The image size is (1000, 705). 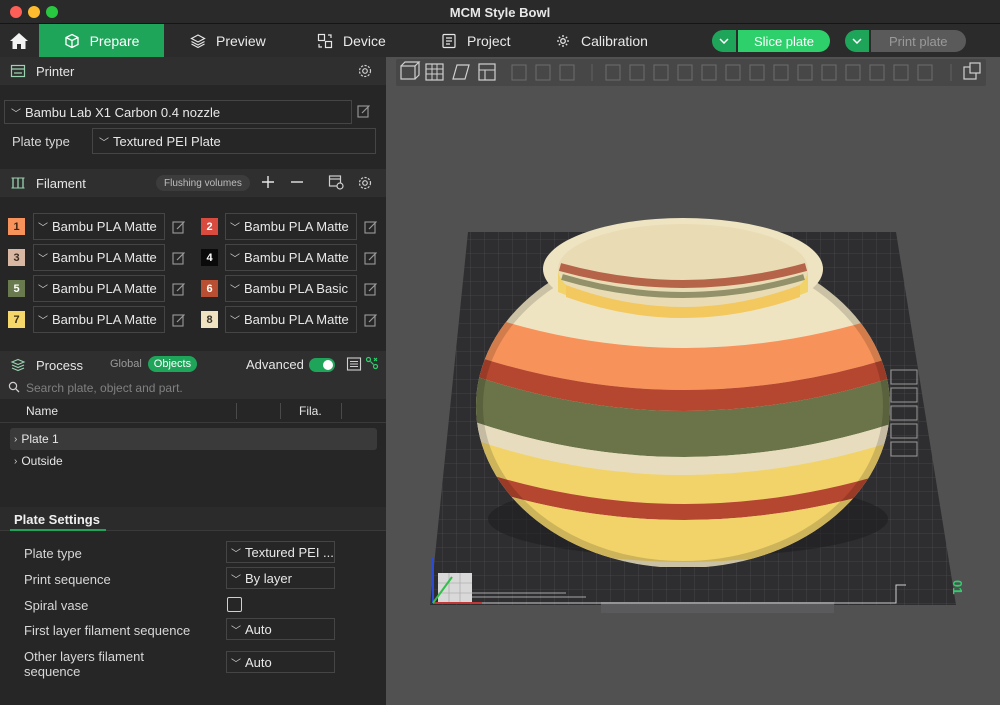 I want to click on layers-icon, so click(x=198, y=41).